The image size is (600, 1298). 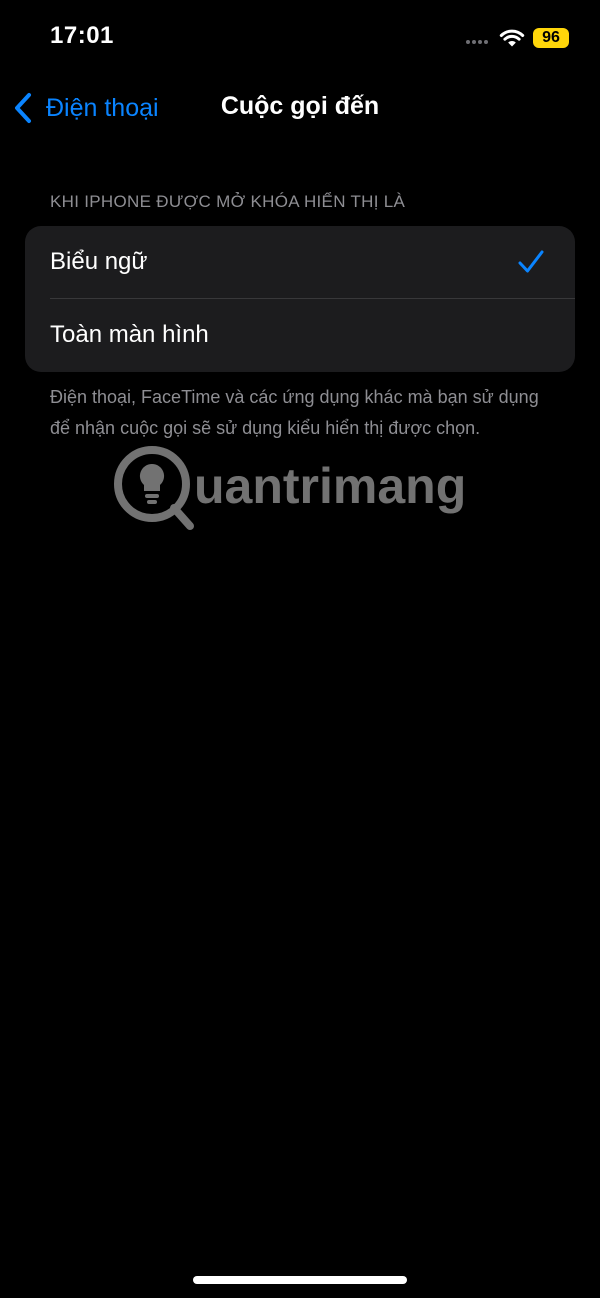 I want to click on navigation-bar: Cuộc gọi đến Điện thoại, so click(x=300, y=108).